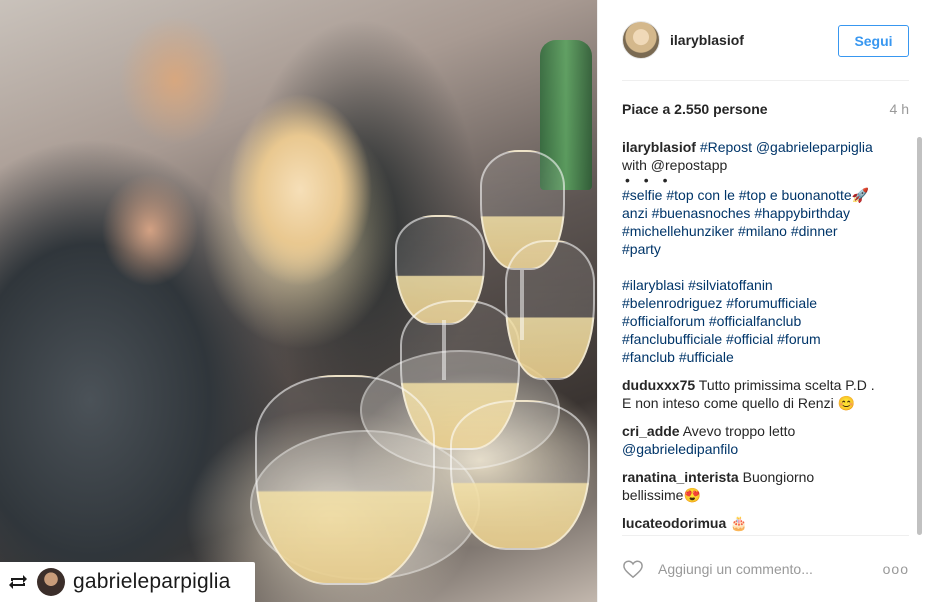 The width and height of the screenshot is (929, 602). I want to click on caption-username: ilaryblasiof, so click(659, 147).